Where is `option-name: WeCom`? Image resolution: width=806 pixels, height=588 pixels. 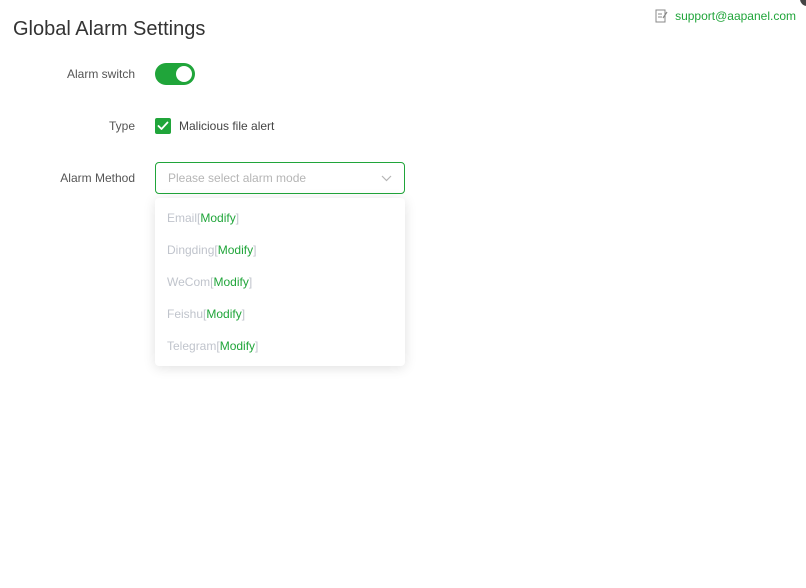 option-name: WeCom is located at coordinates (189, 282).